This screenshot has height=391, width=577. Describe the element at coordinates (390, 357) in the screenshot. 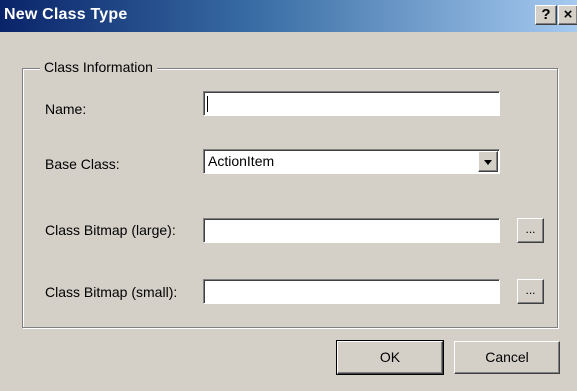

I see `ok-button: OK` at that location.